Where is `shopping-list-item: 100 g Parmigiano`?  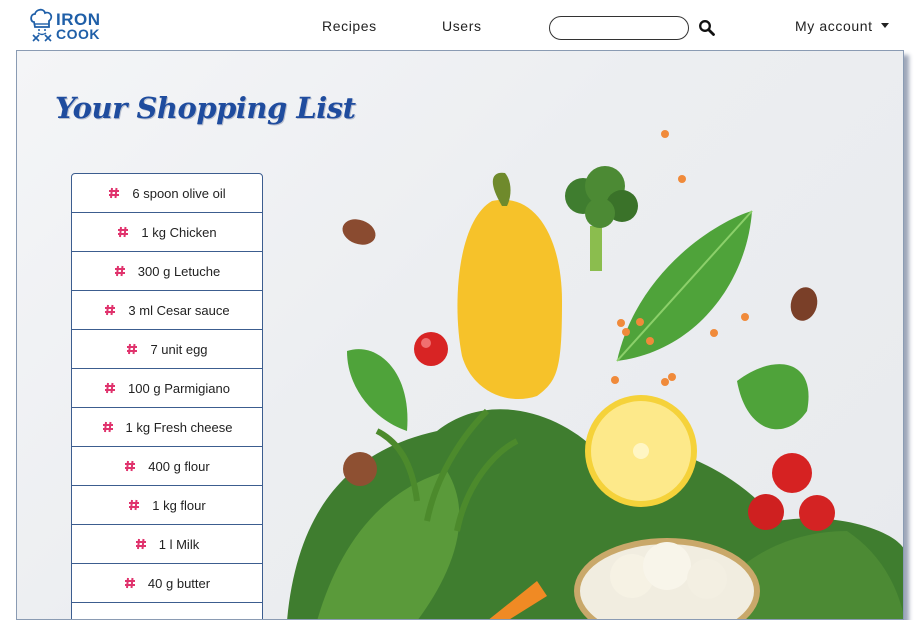
shopping-list-item: 100 g Parmigiano is located at coordinates (167, 388).